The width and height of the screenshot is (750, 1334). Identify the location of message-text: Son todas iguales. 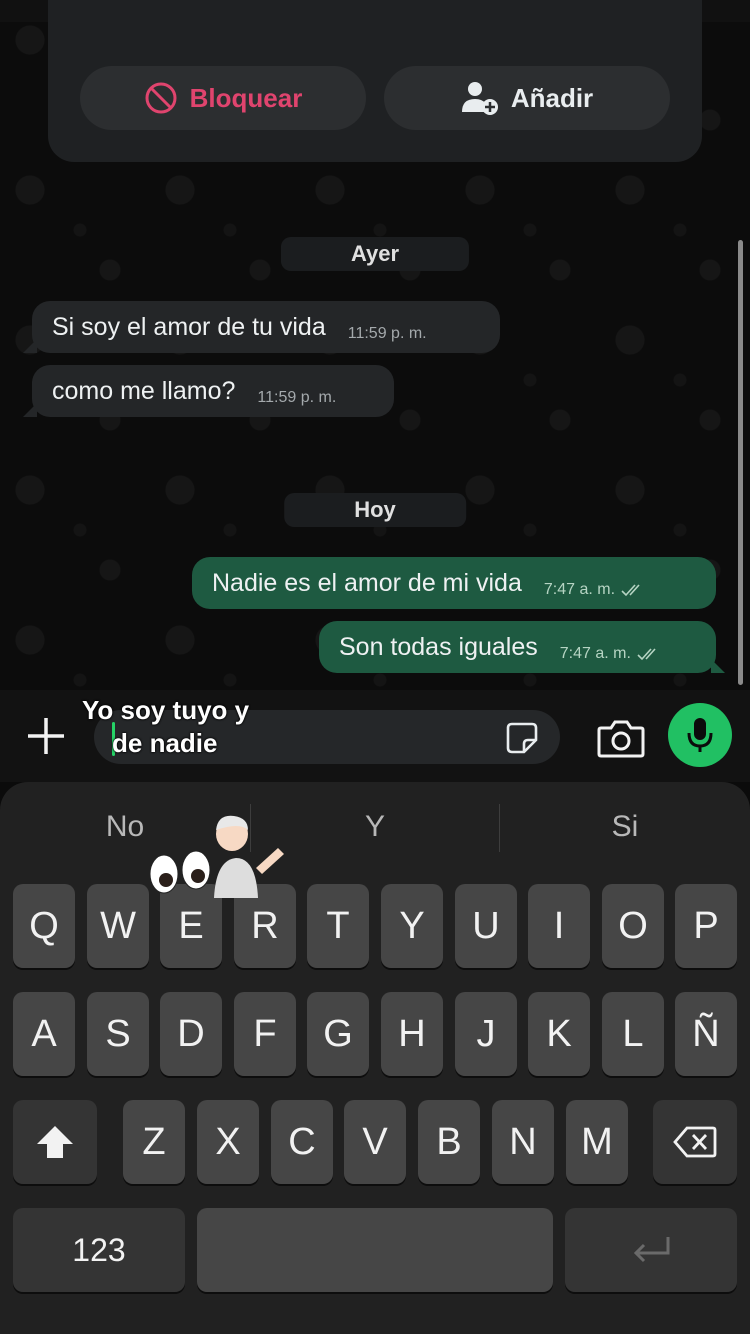
(438, 646).